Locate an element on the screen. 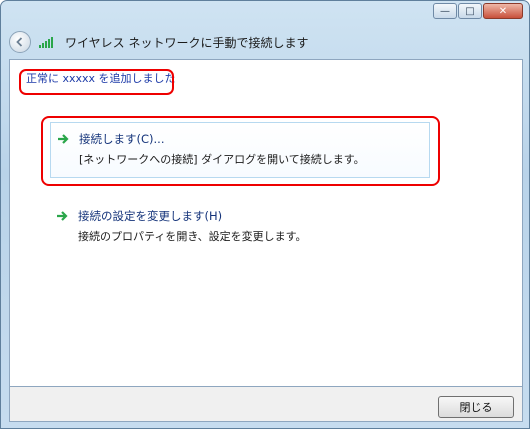 The height and width of the screenshot is (429, 530). title-bar: ワイヤレス ネットワークに手動で接続します is located at coordinates (265, 42).